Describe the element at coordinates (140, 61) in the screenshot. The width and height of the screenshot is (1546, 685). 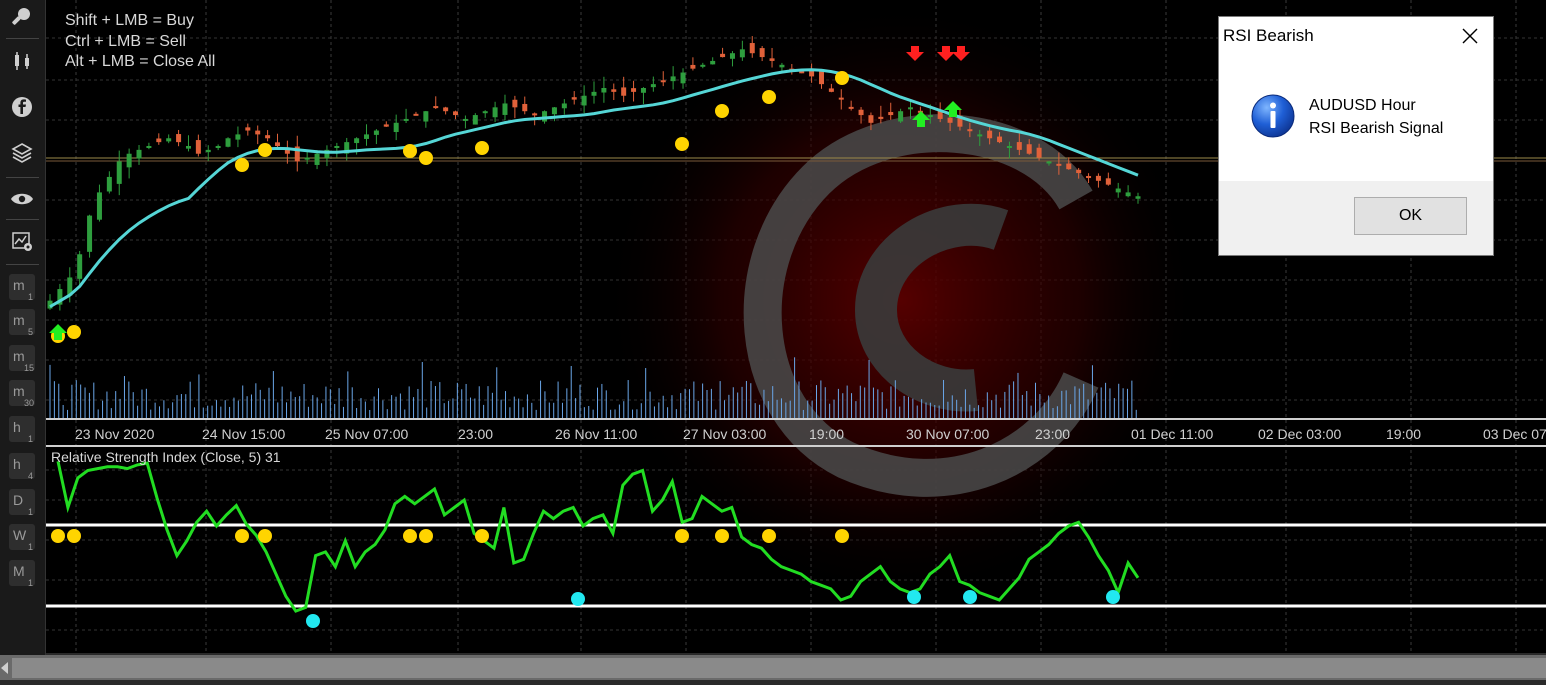
I see `hotkey-close-all: Alt + LMB = Close All` at that location.